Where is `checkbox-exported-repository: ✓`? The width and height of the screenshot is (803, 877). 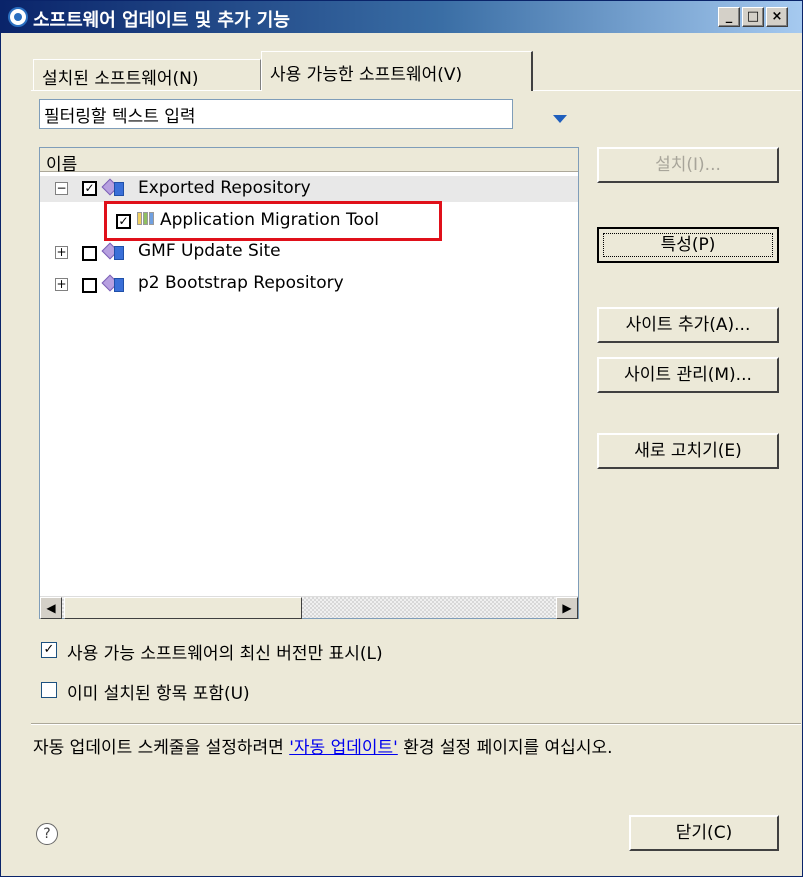 checkbox-exported-repository: ✓ is located at coordinates (89, 188).